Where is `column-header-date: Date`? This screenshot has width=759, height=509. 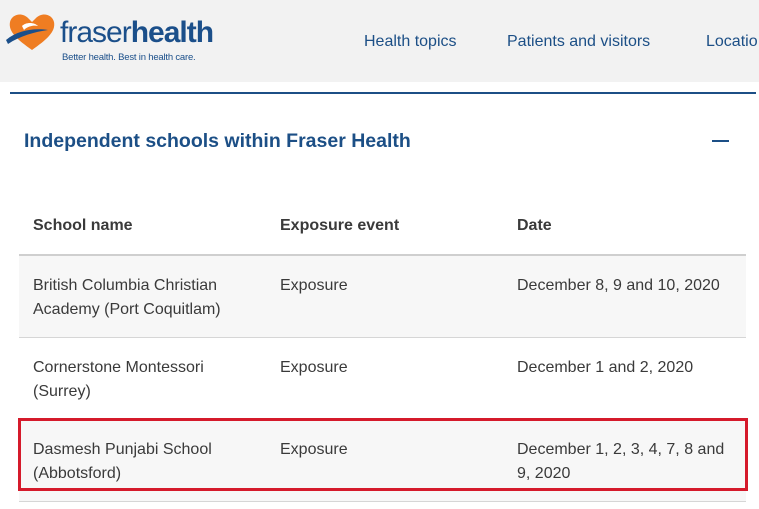
column-header-date: Date is located at coordinates (534, 225).